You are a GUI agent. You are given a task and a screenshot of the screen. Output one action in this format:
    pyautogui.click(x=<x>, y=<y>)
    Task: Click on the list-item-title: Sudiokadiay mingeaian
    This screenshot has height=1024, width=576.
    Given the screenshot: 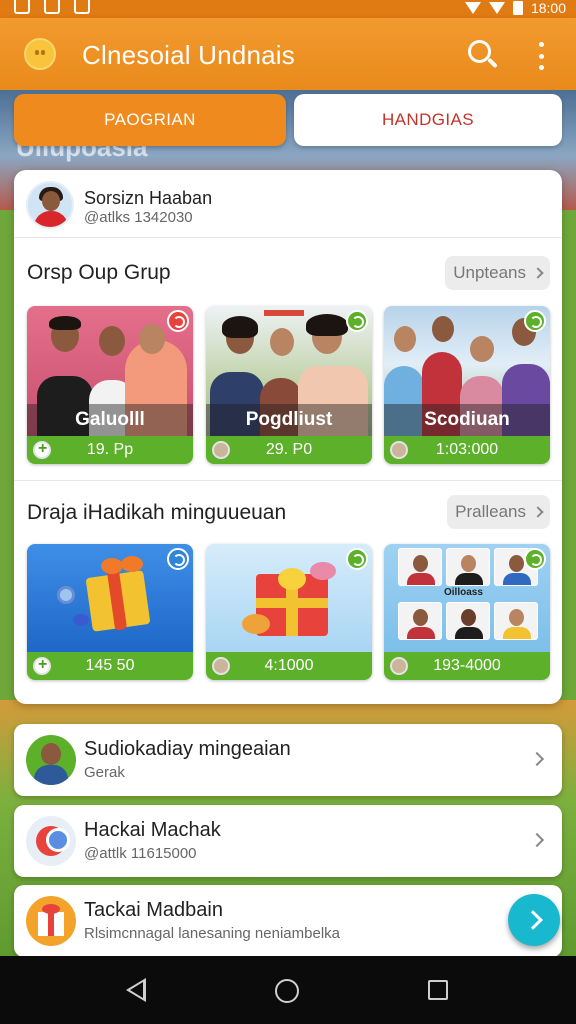 What is the action you would take?
    pyautogui.click(x=187, y=749)
    